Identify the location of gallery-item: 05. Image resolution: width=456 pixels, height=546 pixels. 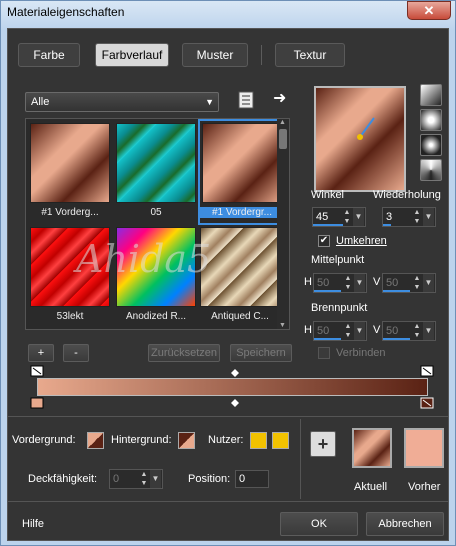
(156, 173).